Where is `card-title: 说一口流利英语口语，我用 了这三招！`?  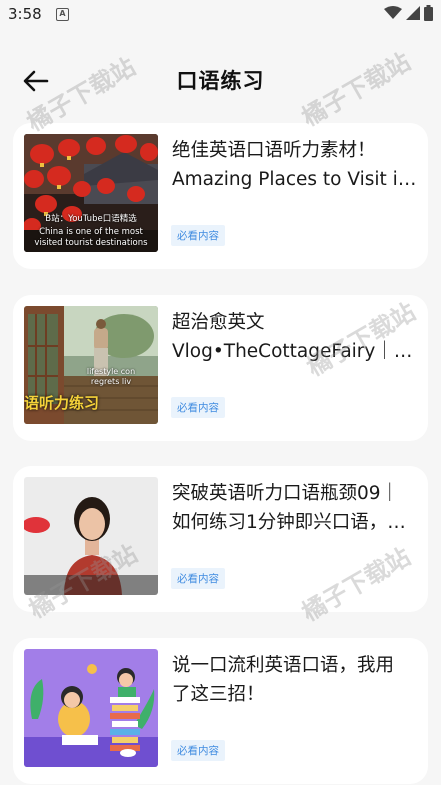 card-title: 说一口流利英语口语，我用 了这三招！ is located at coordinates (283, 680).